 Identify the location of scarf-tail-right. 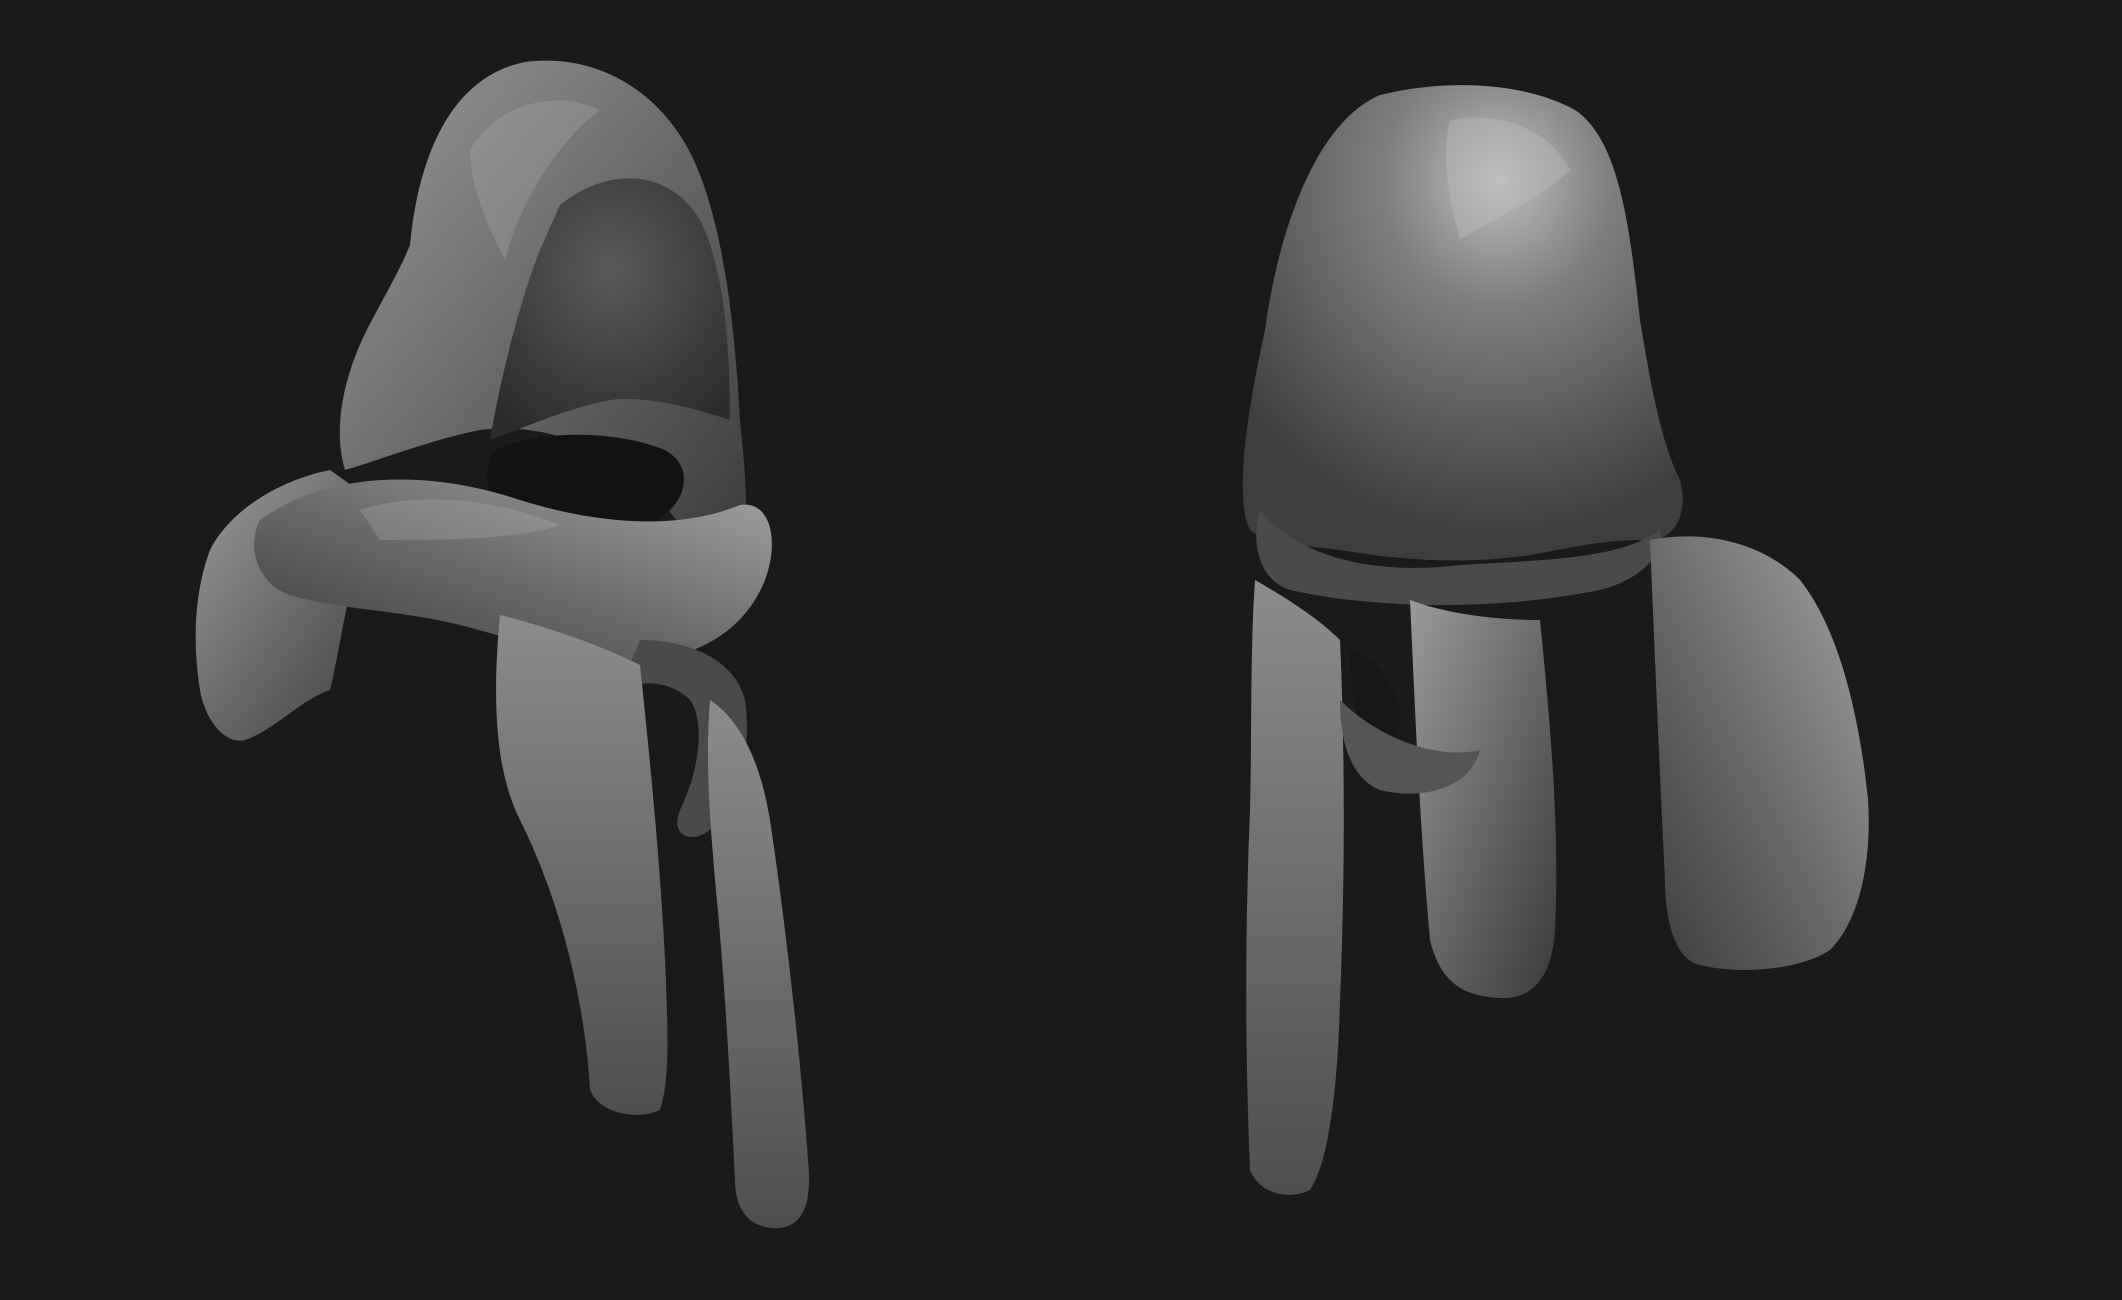
(758, 964).